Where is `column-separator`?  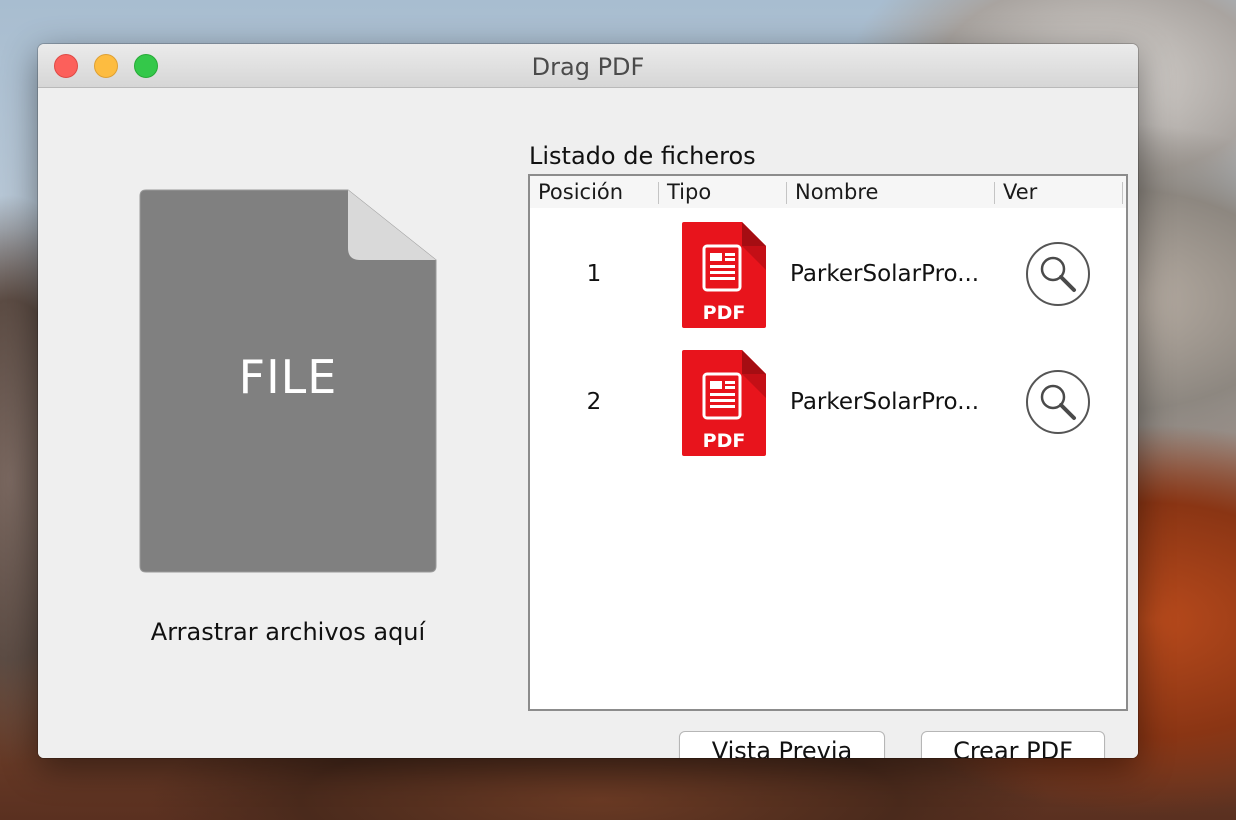
column-separator is located at coordinates (1122, 193).